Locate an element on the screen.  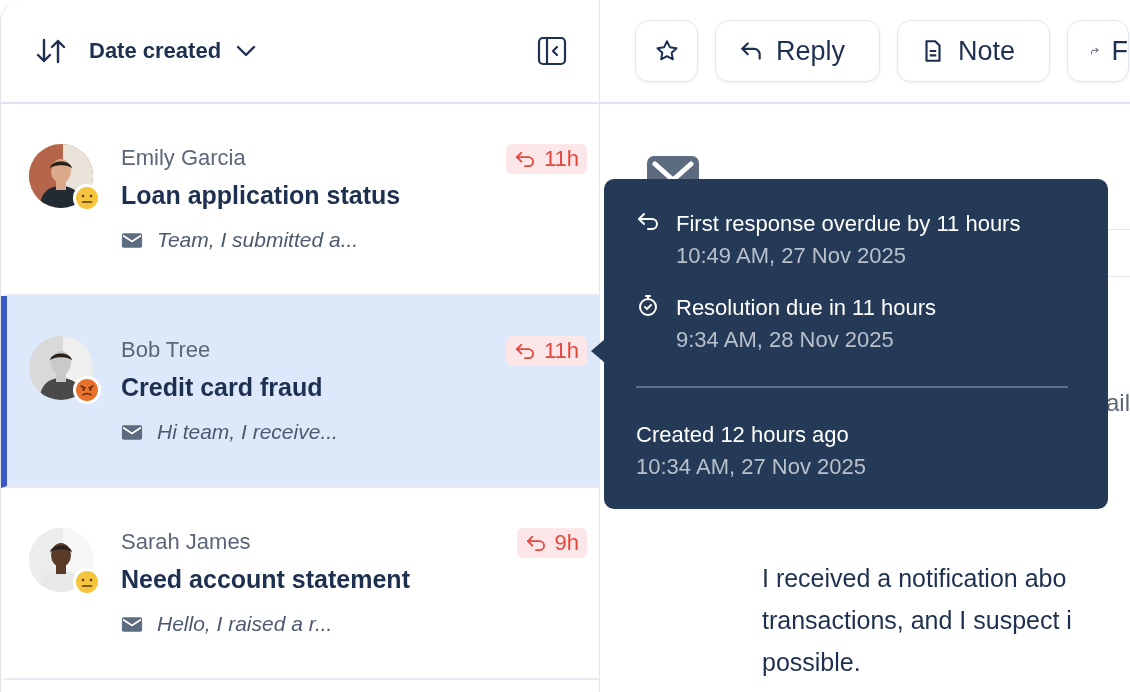
tooltip-title: Resolution due in 11 hours is located at coordinates (806, 308).